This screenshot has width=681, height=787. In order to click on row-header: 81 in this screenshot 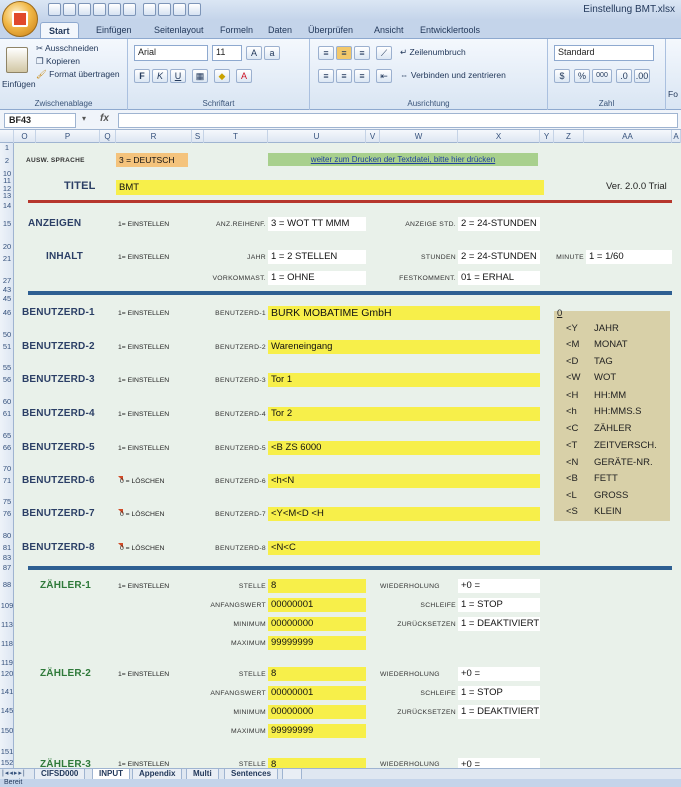, I will do `click(7, 547)`.